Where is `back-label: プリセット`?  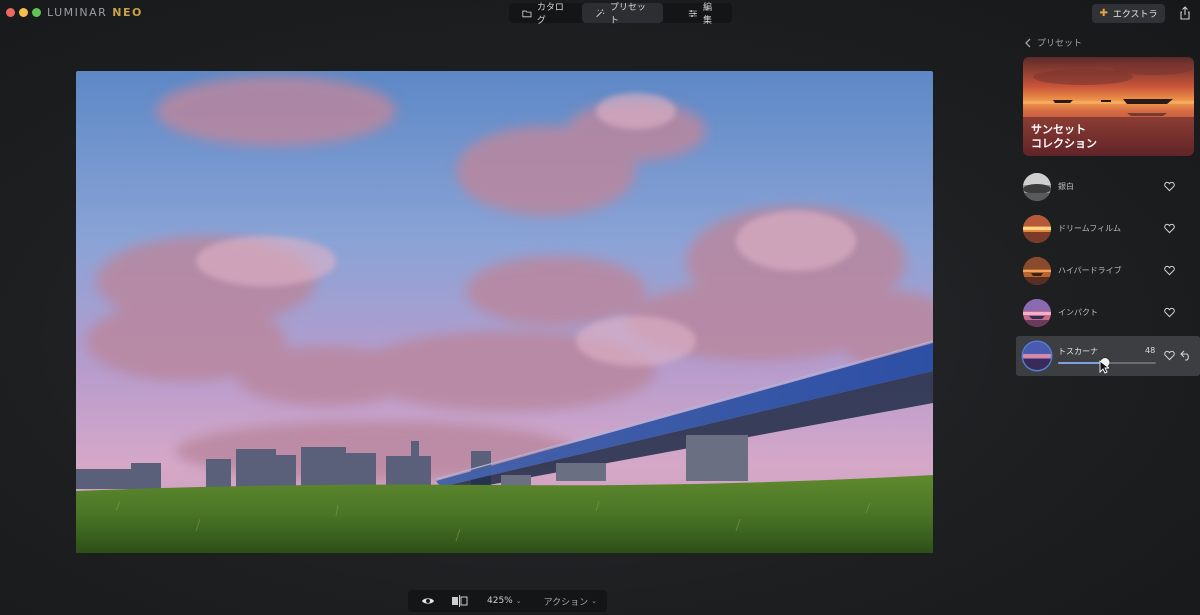 back-label: プリセット is located at coordinates (1060, 44).